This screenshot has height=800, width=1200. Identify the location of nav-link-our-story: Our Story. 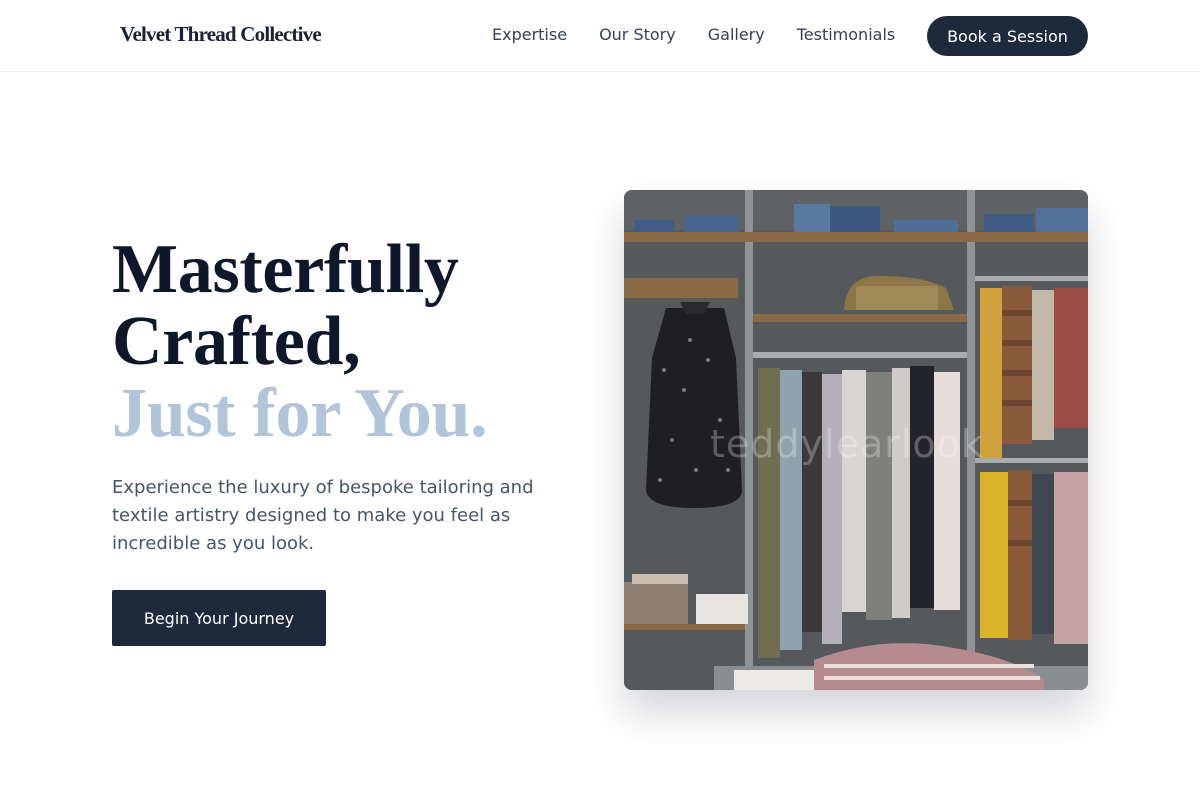
(637, 35).